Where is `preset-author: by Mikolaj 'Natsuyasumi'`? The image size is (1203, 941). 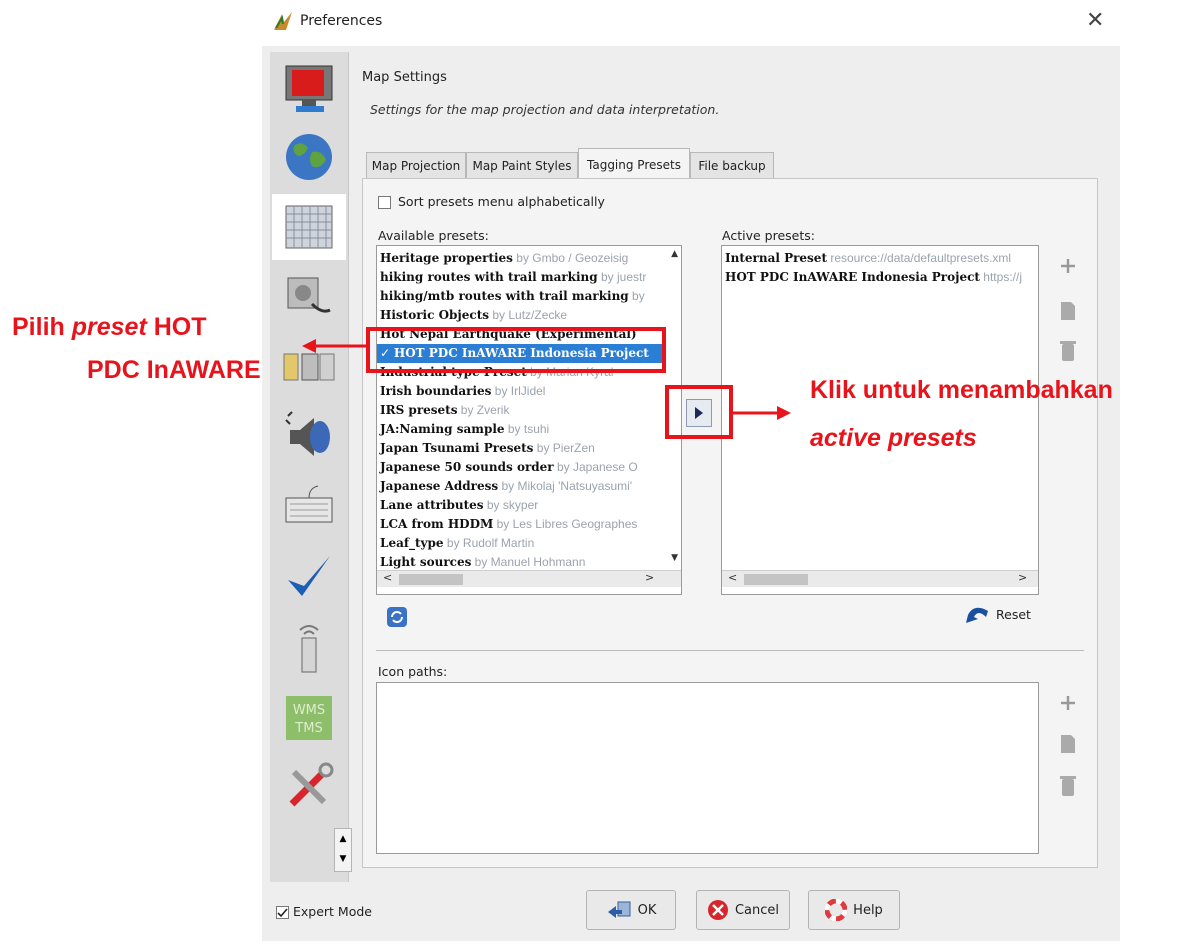 preset-author: by Mikolaj 'Natsuyasumi' is located at coordinates (565, 486).